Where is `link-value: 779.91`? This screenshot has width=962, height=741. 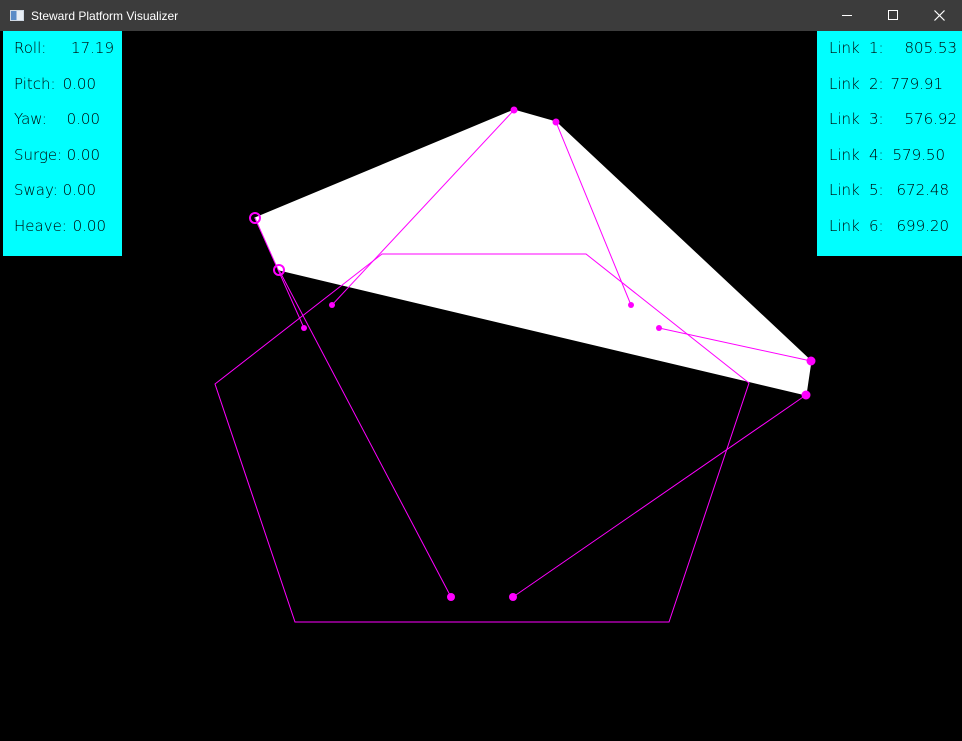 link-value: 779.91 is located at coordinates (917, 84).